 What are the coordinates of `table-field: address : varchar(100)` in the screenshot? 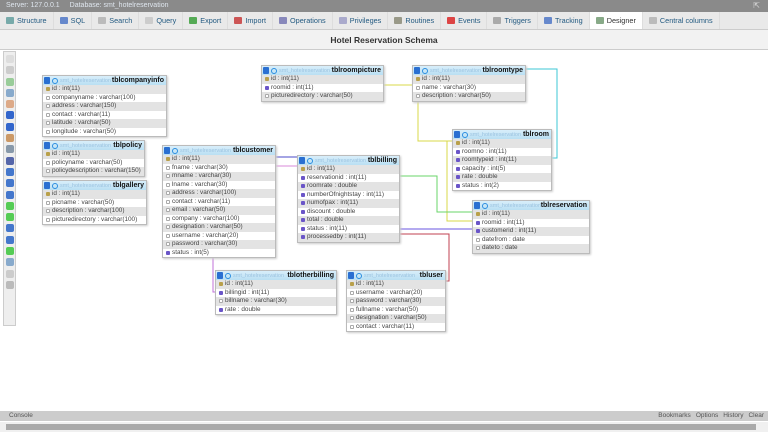 It's located at (219, 193).